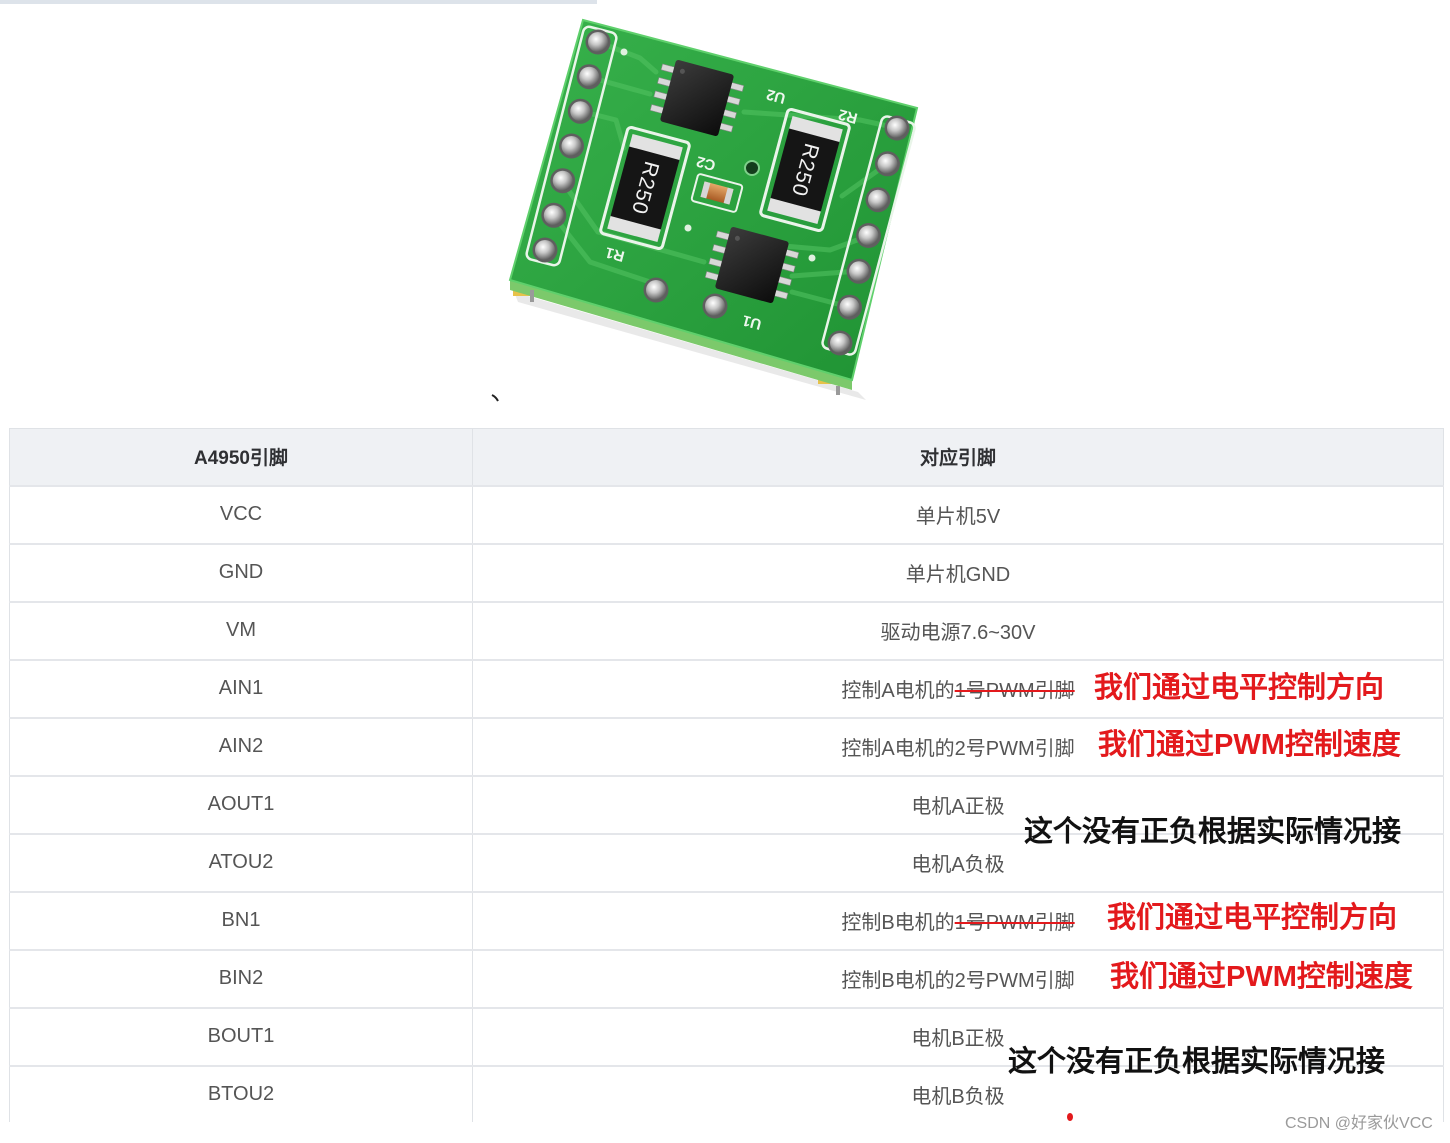 This screenshot has width=1450, height=1143. I want to click on pin-name-cell: ATOU2, so click(241, 862).